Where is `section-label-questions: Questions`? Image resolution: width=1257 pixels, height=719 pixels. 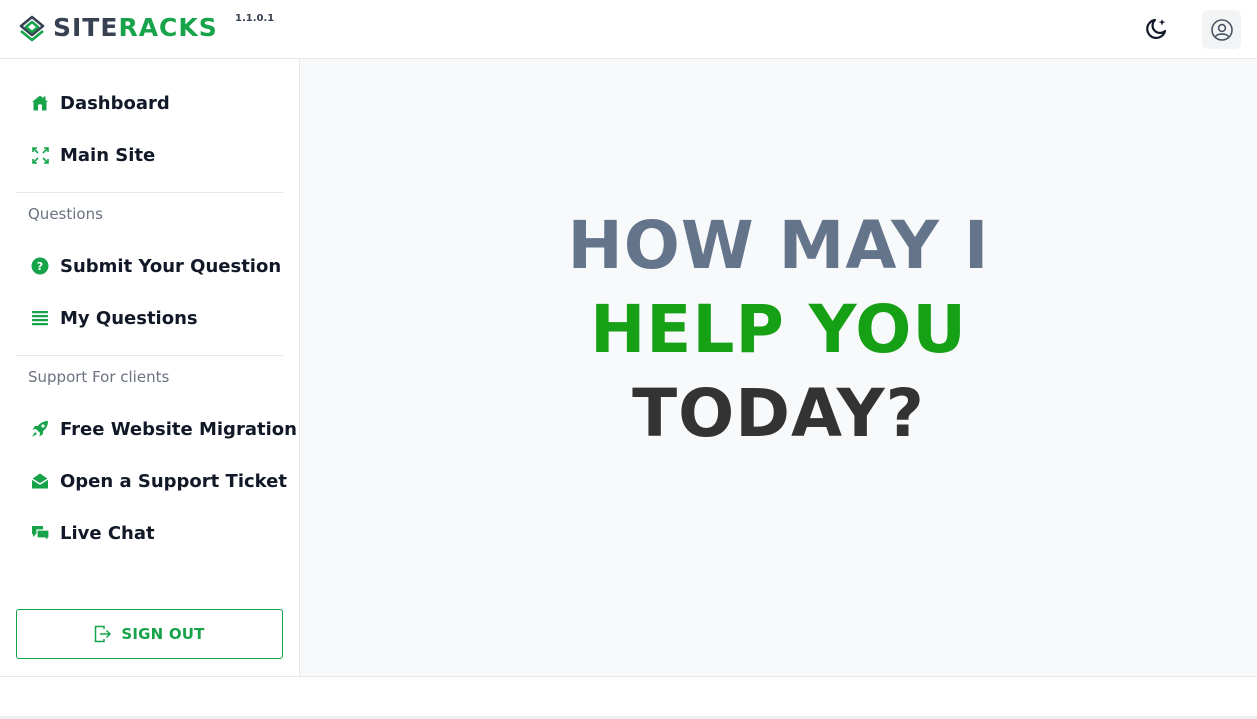 section-label-questions: Questions is located at coordinates (65, 214).